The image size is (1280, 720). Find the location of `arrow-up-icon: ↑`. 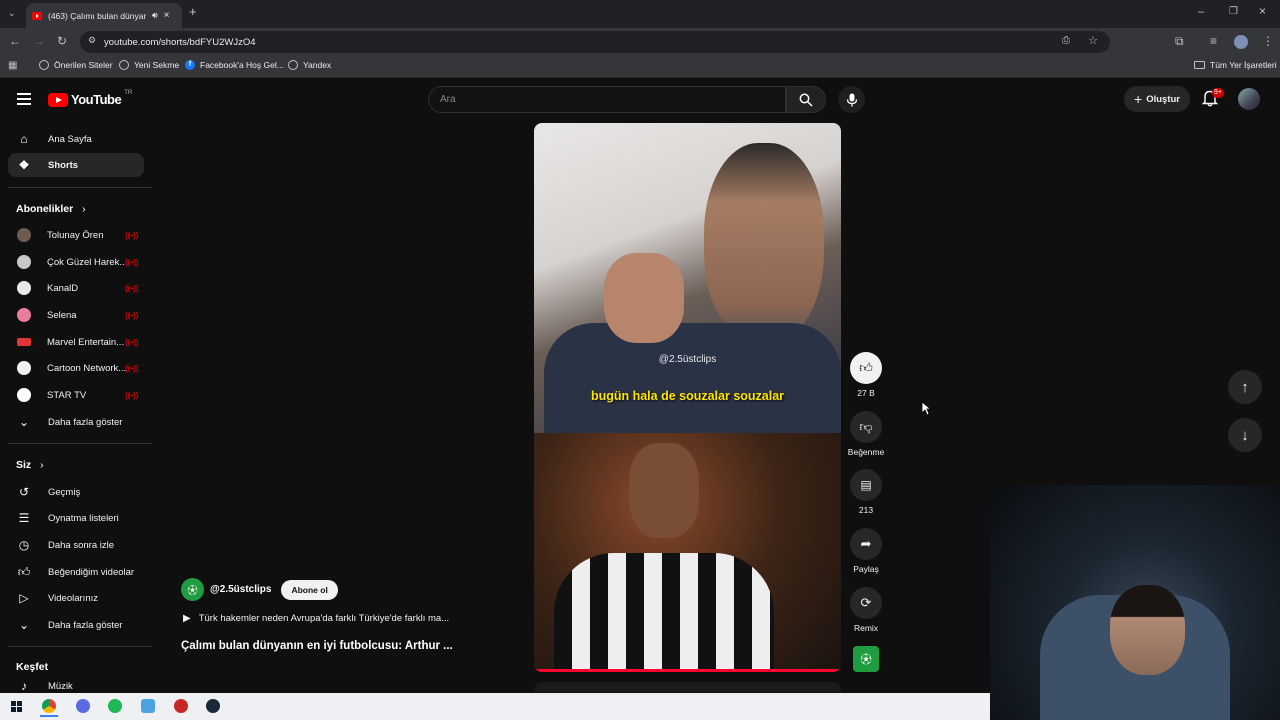

arrow-up-icon: ↑ is located at coordinates (1245, 387).